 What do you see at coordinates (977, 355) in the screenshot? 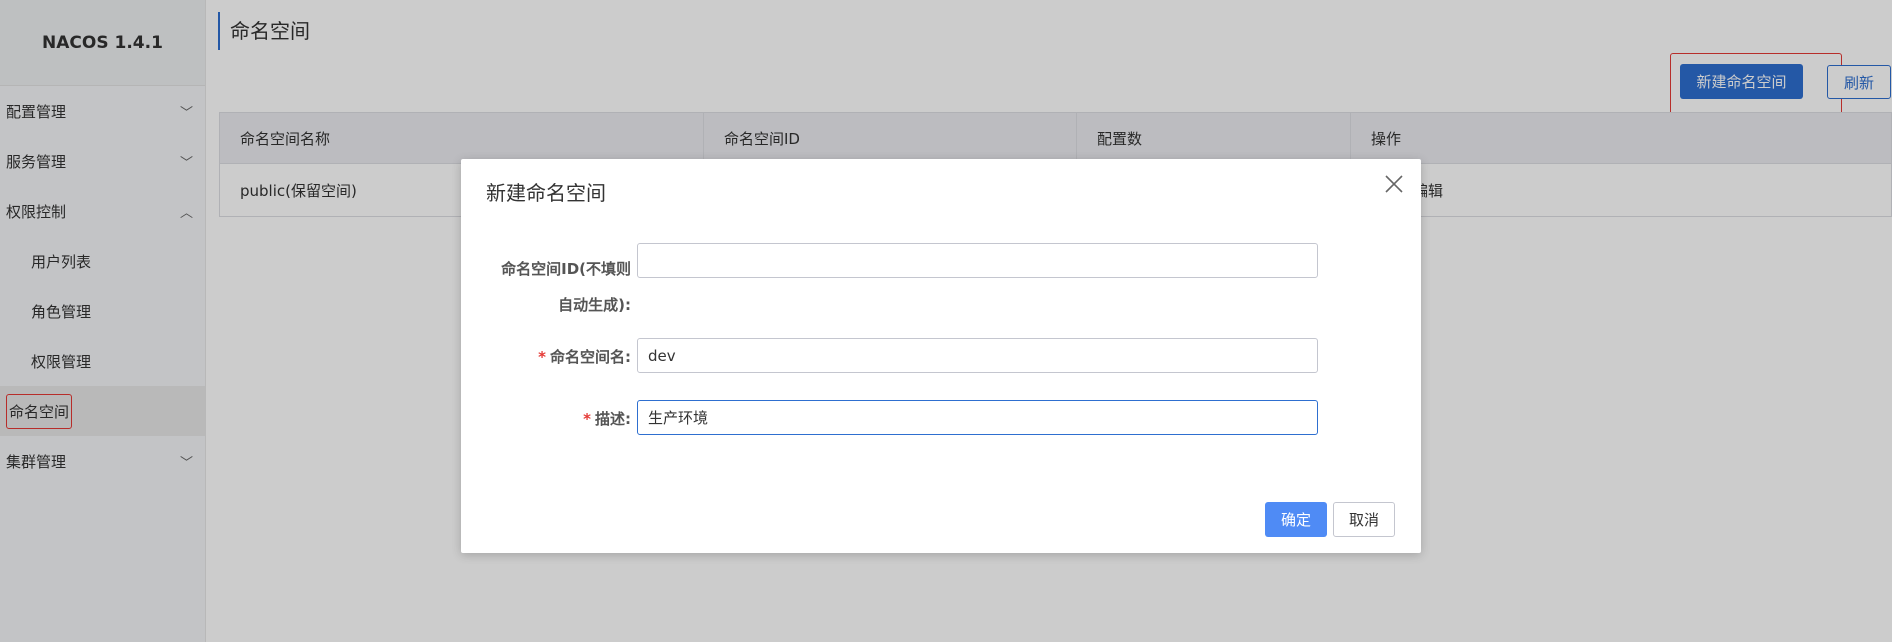
I see `namespace-name-input` at bounding box center [977, 355].